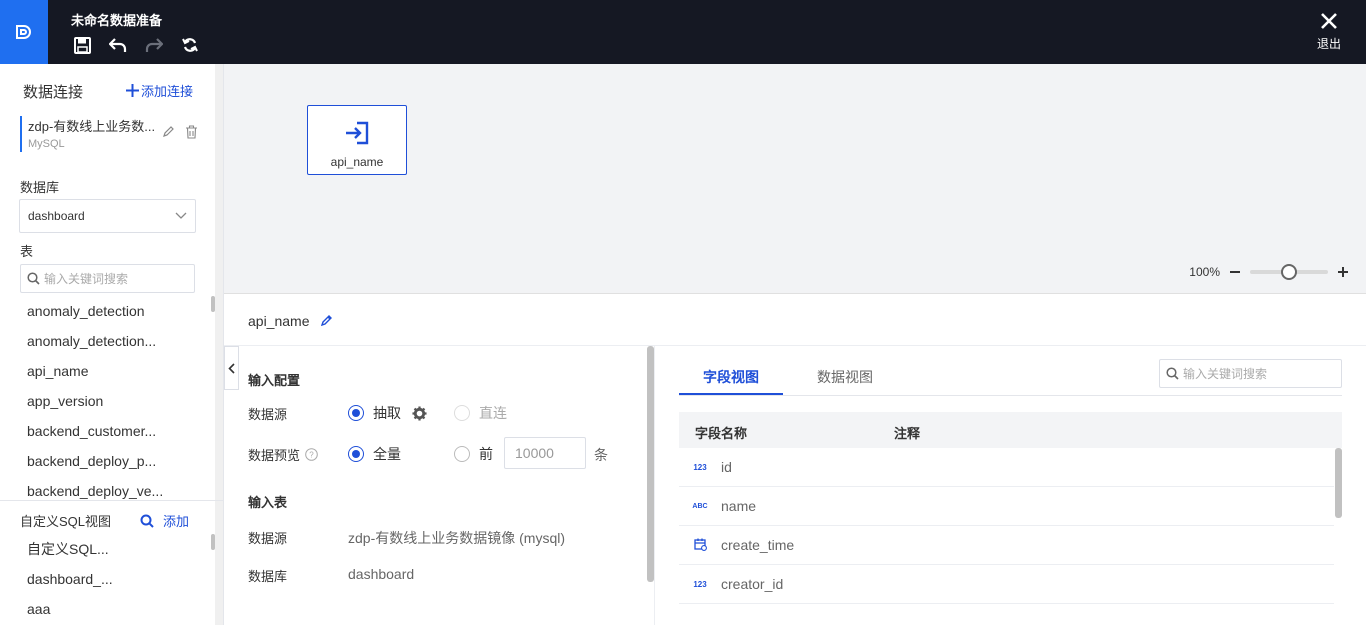 The width and height of the screenshot is (1366, 625). Describe the element at coordinates (795, 320) in the screenshot. I see `detail-header: api_name` at that location.